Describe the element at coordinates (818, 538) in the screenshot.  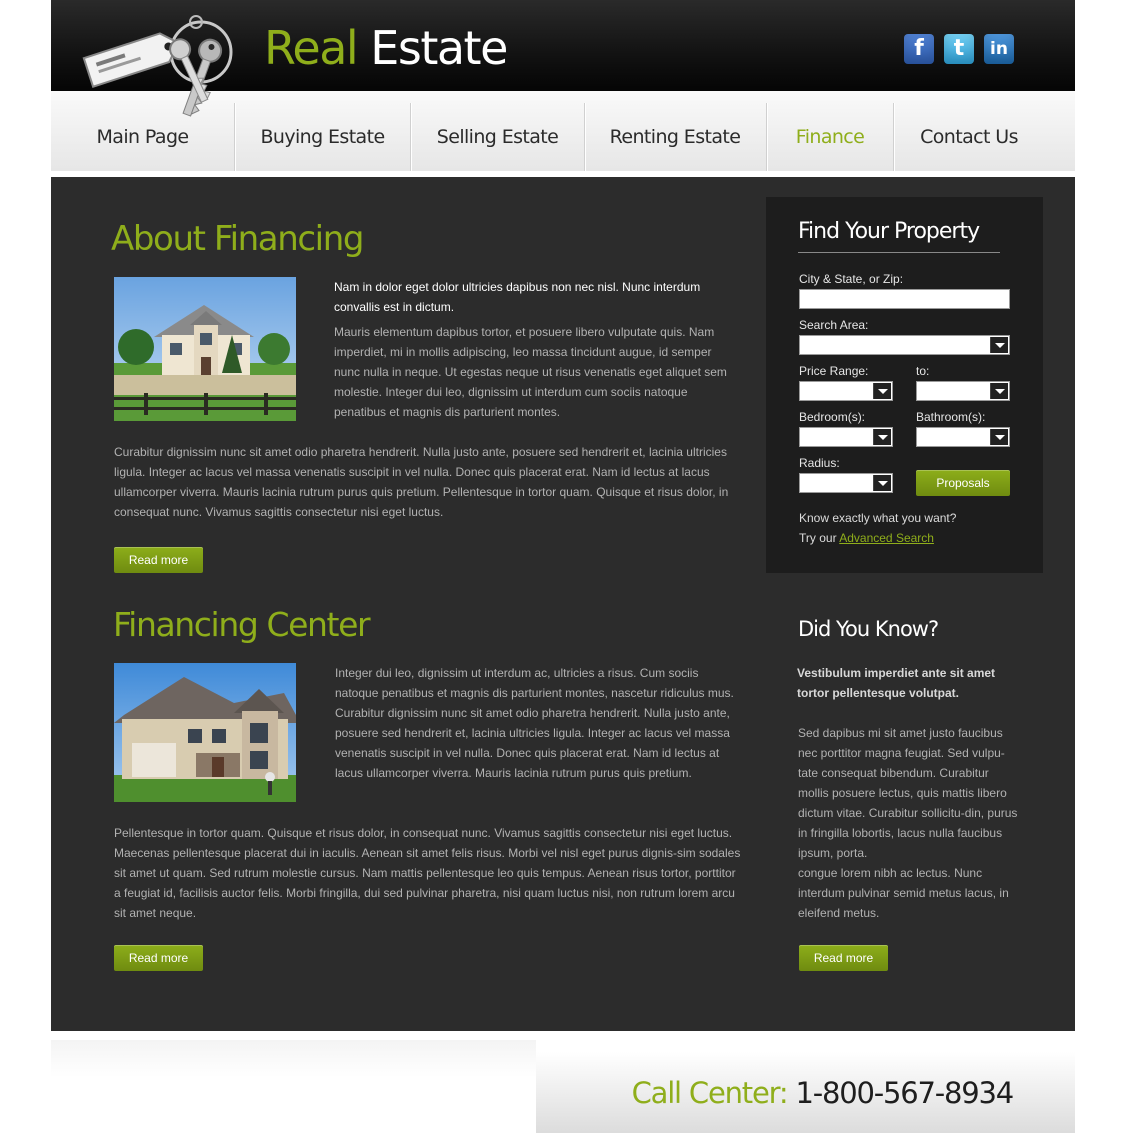
I see `try-our-text: Try our` at that location.